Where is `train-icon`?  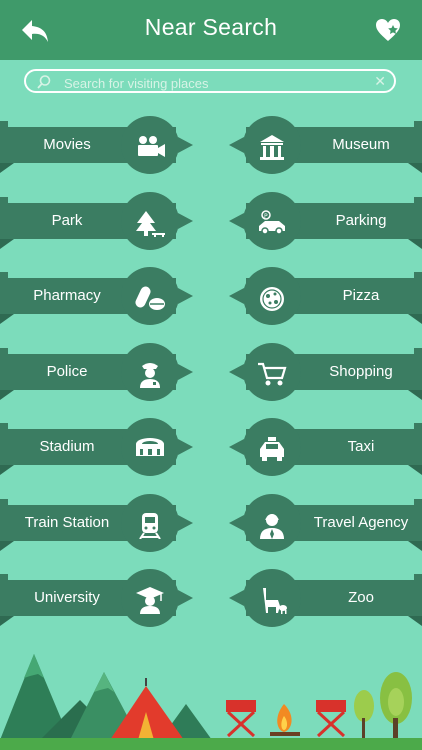 train-icon is located at coordinates (150, 525).